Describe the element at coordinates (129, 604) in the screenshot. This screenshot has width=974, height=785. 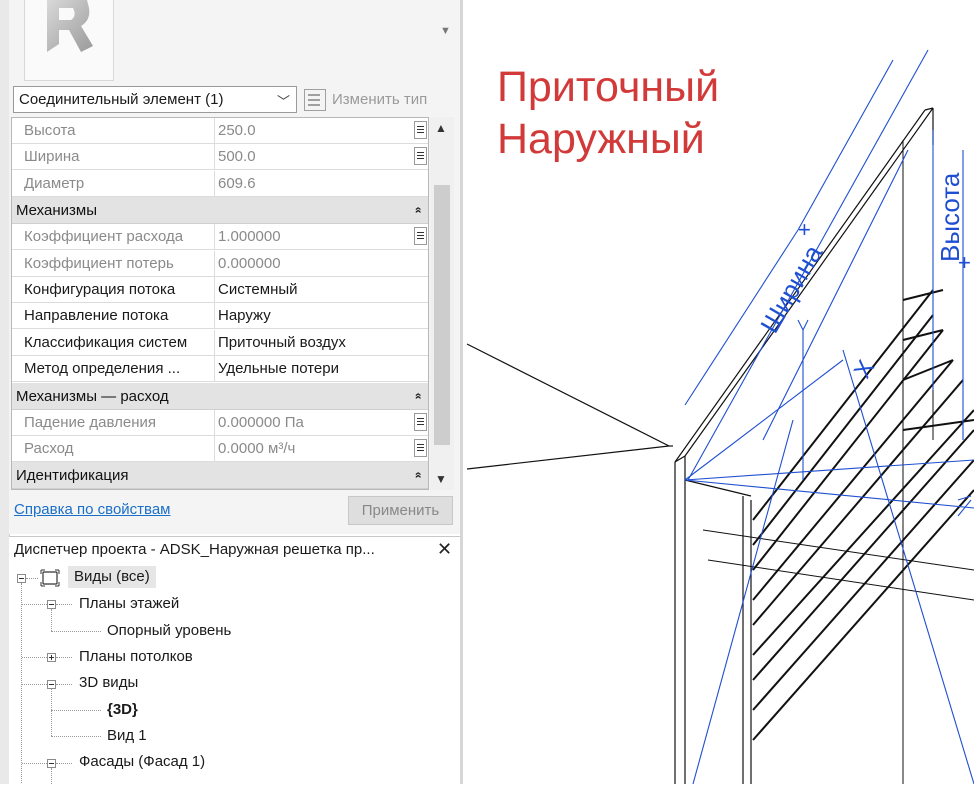
I see `tree-node-floor-plans: Планы этажей` at that location.